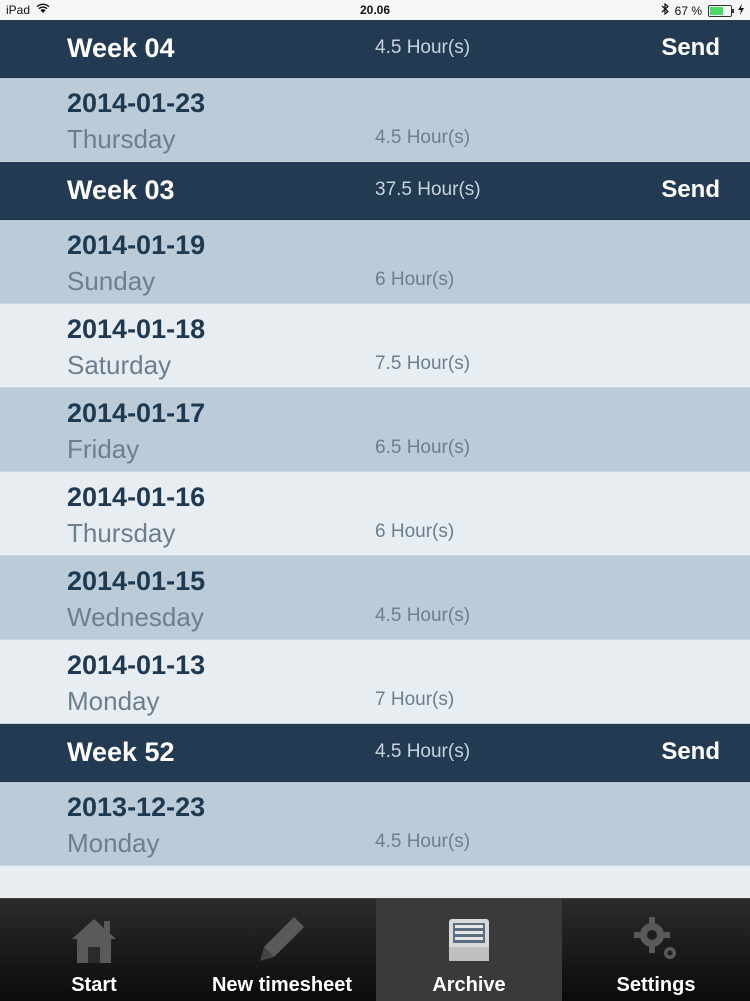  I want to click on day-date: 2014-01-15, so click(136, 581).